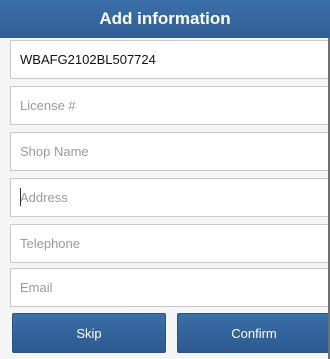 The image size is (330, 359). I want to click on dialog-title: Add information, so click(165, 19).